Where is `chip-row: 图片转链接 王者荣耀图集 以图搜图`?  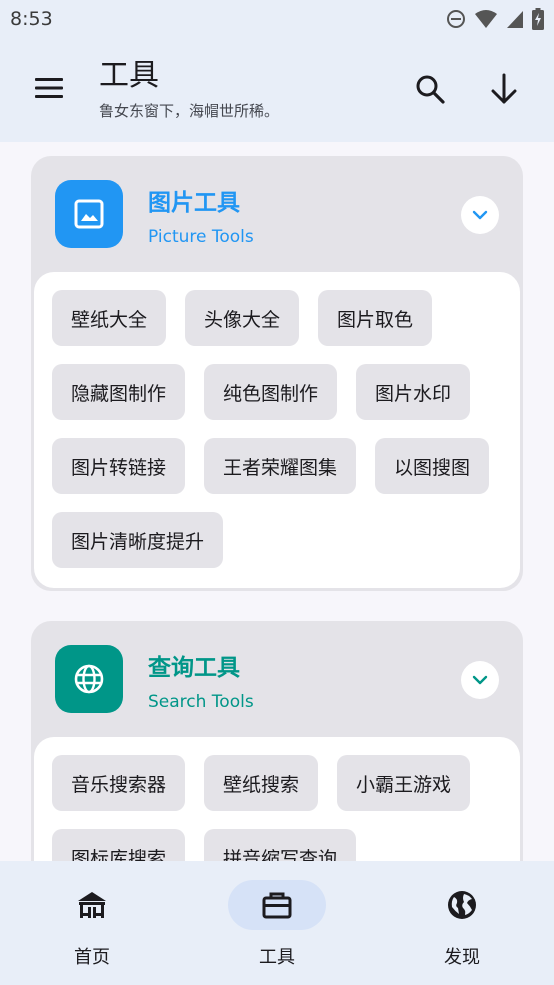 chip-row: 图片转链接 王者荣耀图集 以图搜图 is located at coordinates (286, 466).